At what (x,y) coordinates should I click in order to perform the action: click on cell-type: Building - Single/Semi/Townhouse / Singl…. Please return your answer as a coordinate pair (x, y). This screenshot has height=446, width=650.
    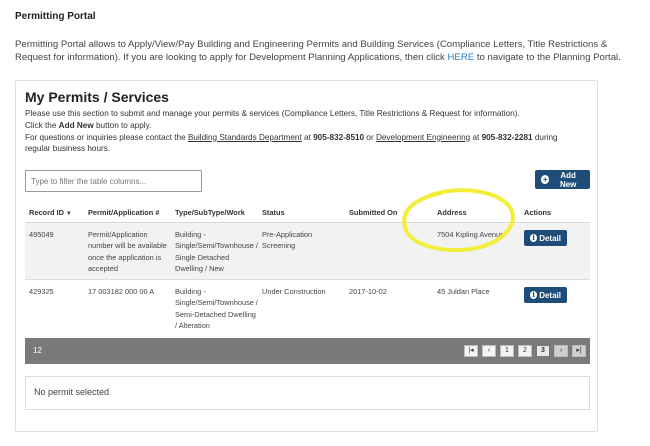
    Looking at the image, I should click on (216, 252).